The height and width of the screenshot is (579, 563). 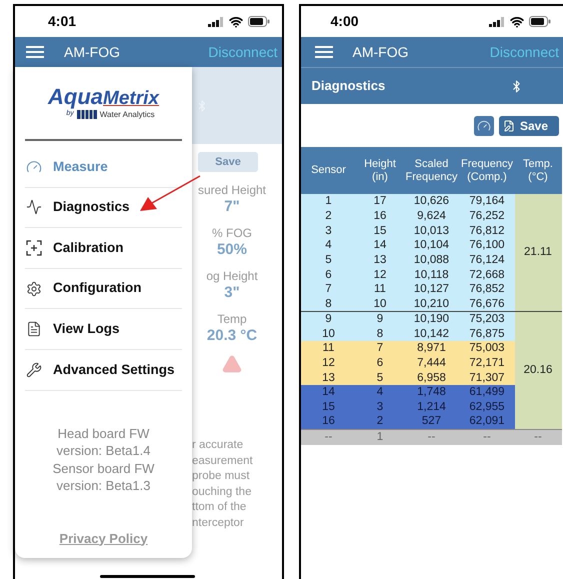 I want to click on faded-reading-label: % FOG, so click(x=232, y=233).